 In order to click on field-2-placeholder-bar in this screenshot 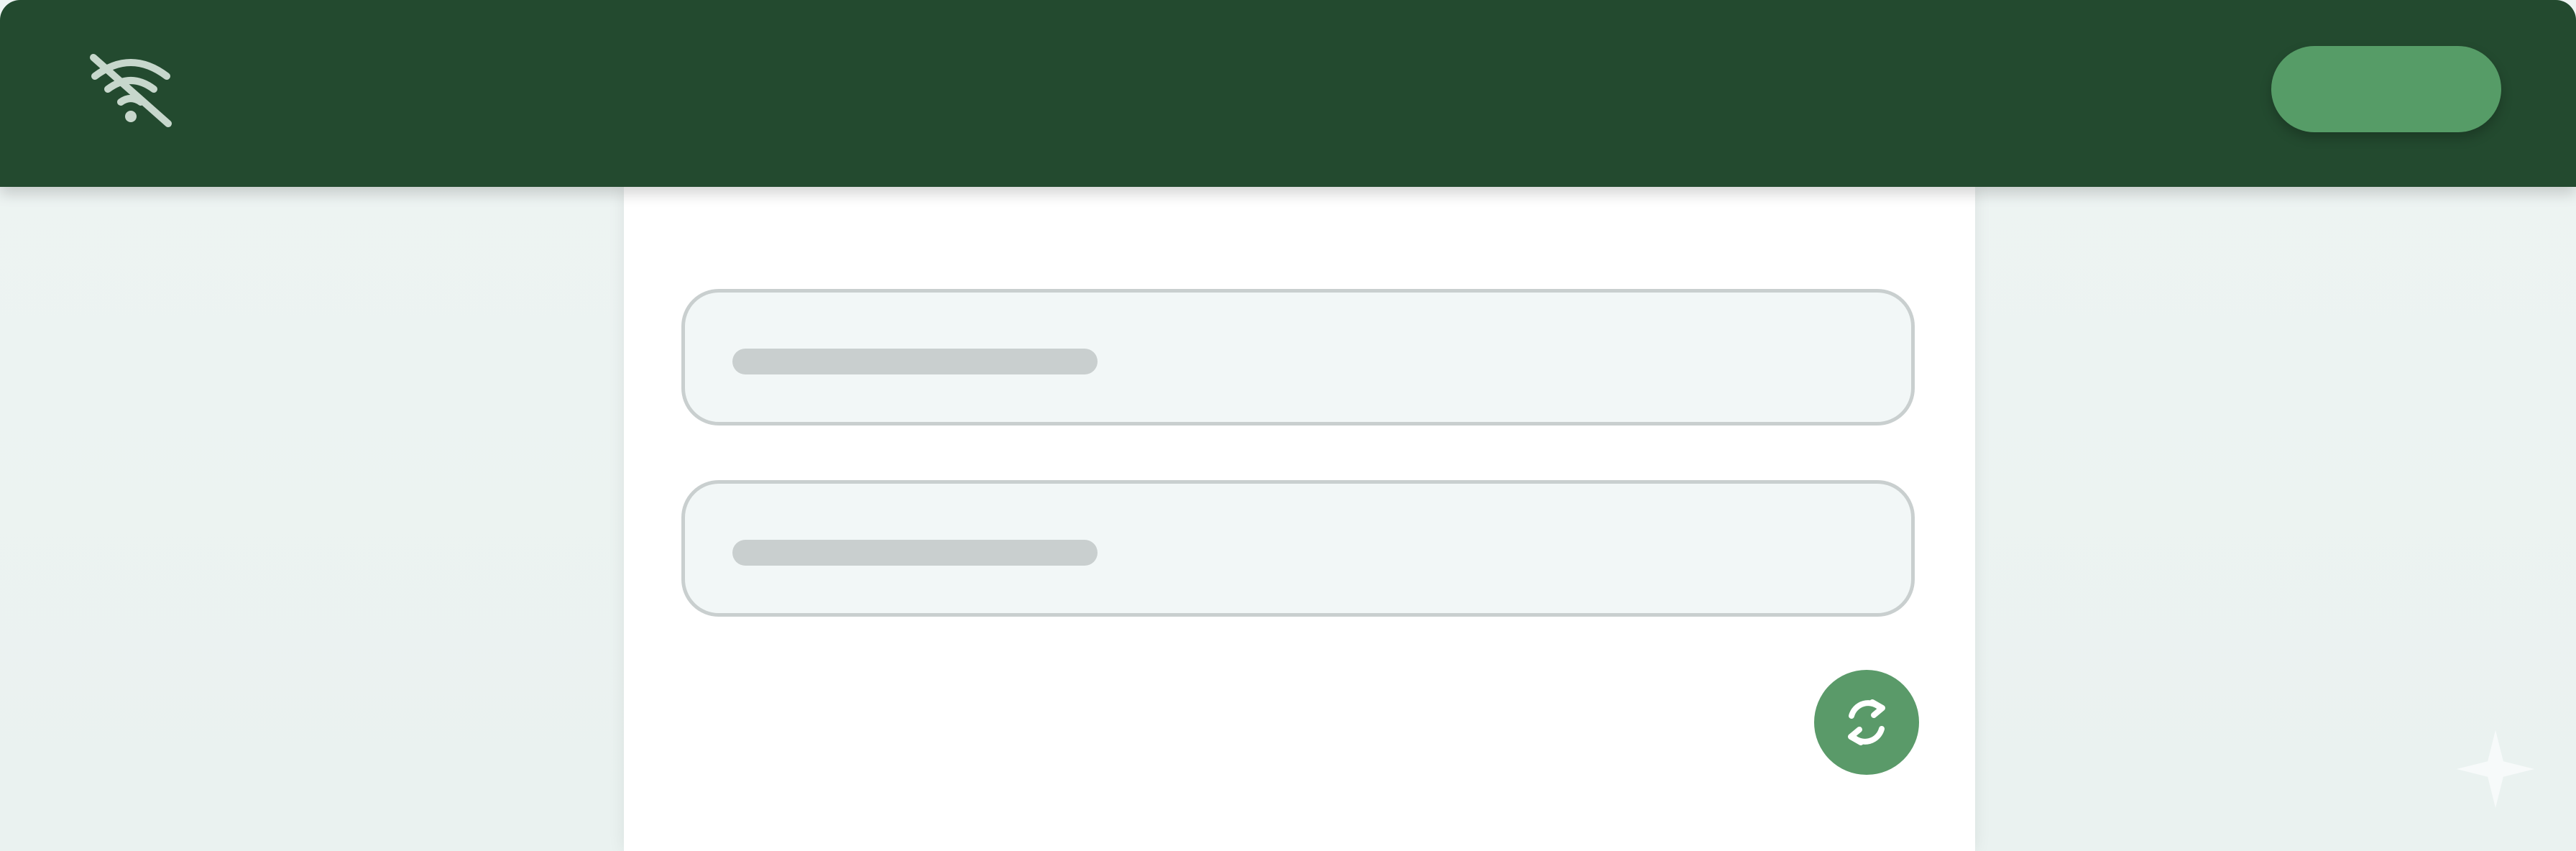, I will do `click(915, 553)`.